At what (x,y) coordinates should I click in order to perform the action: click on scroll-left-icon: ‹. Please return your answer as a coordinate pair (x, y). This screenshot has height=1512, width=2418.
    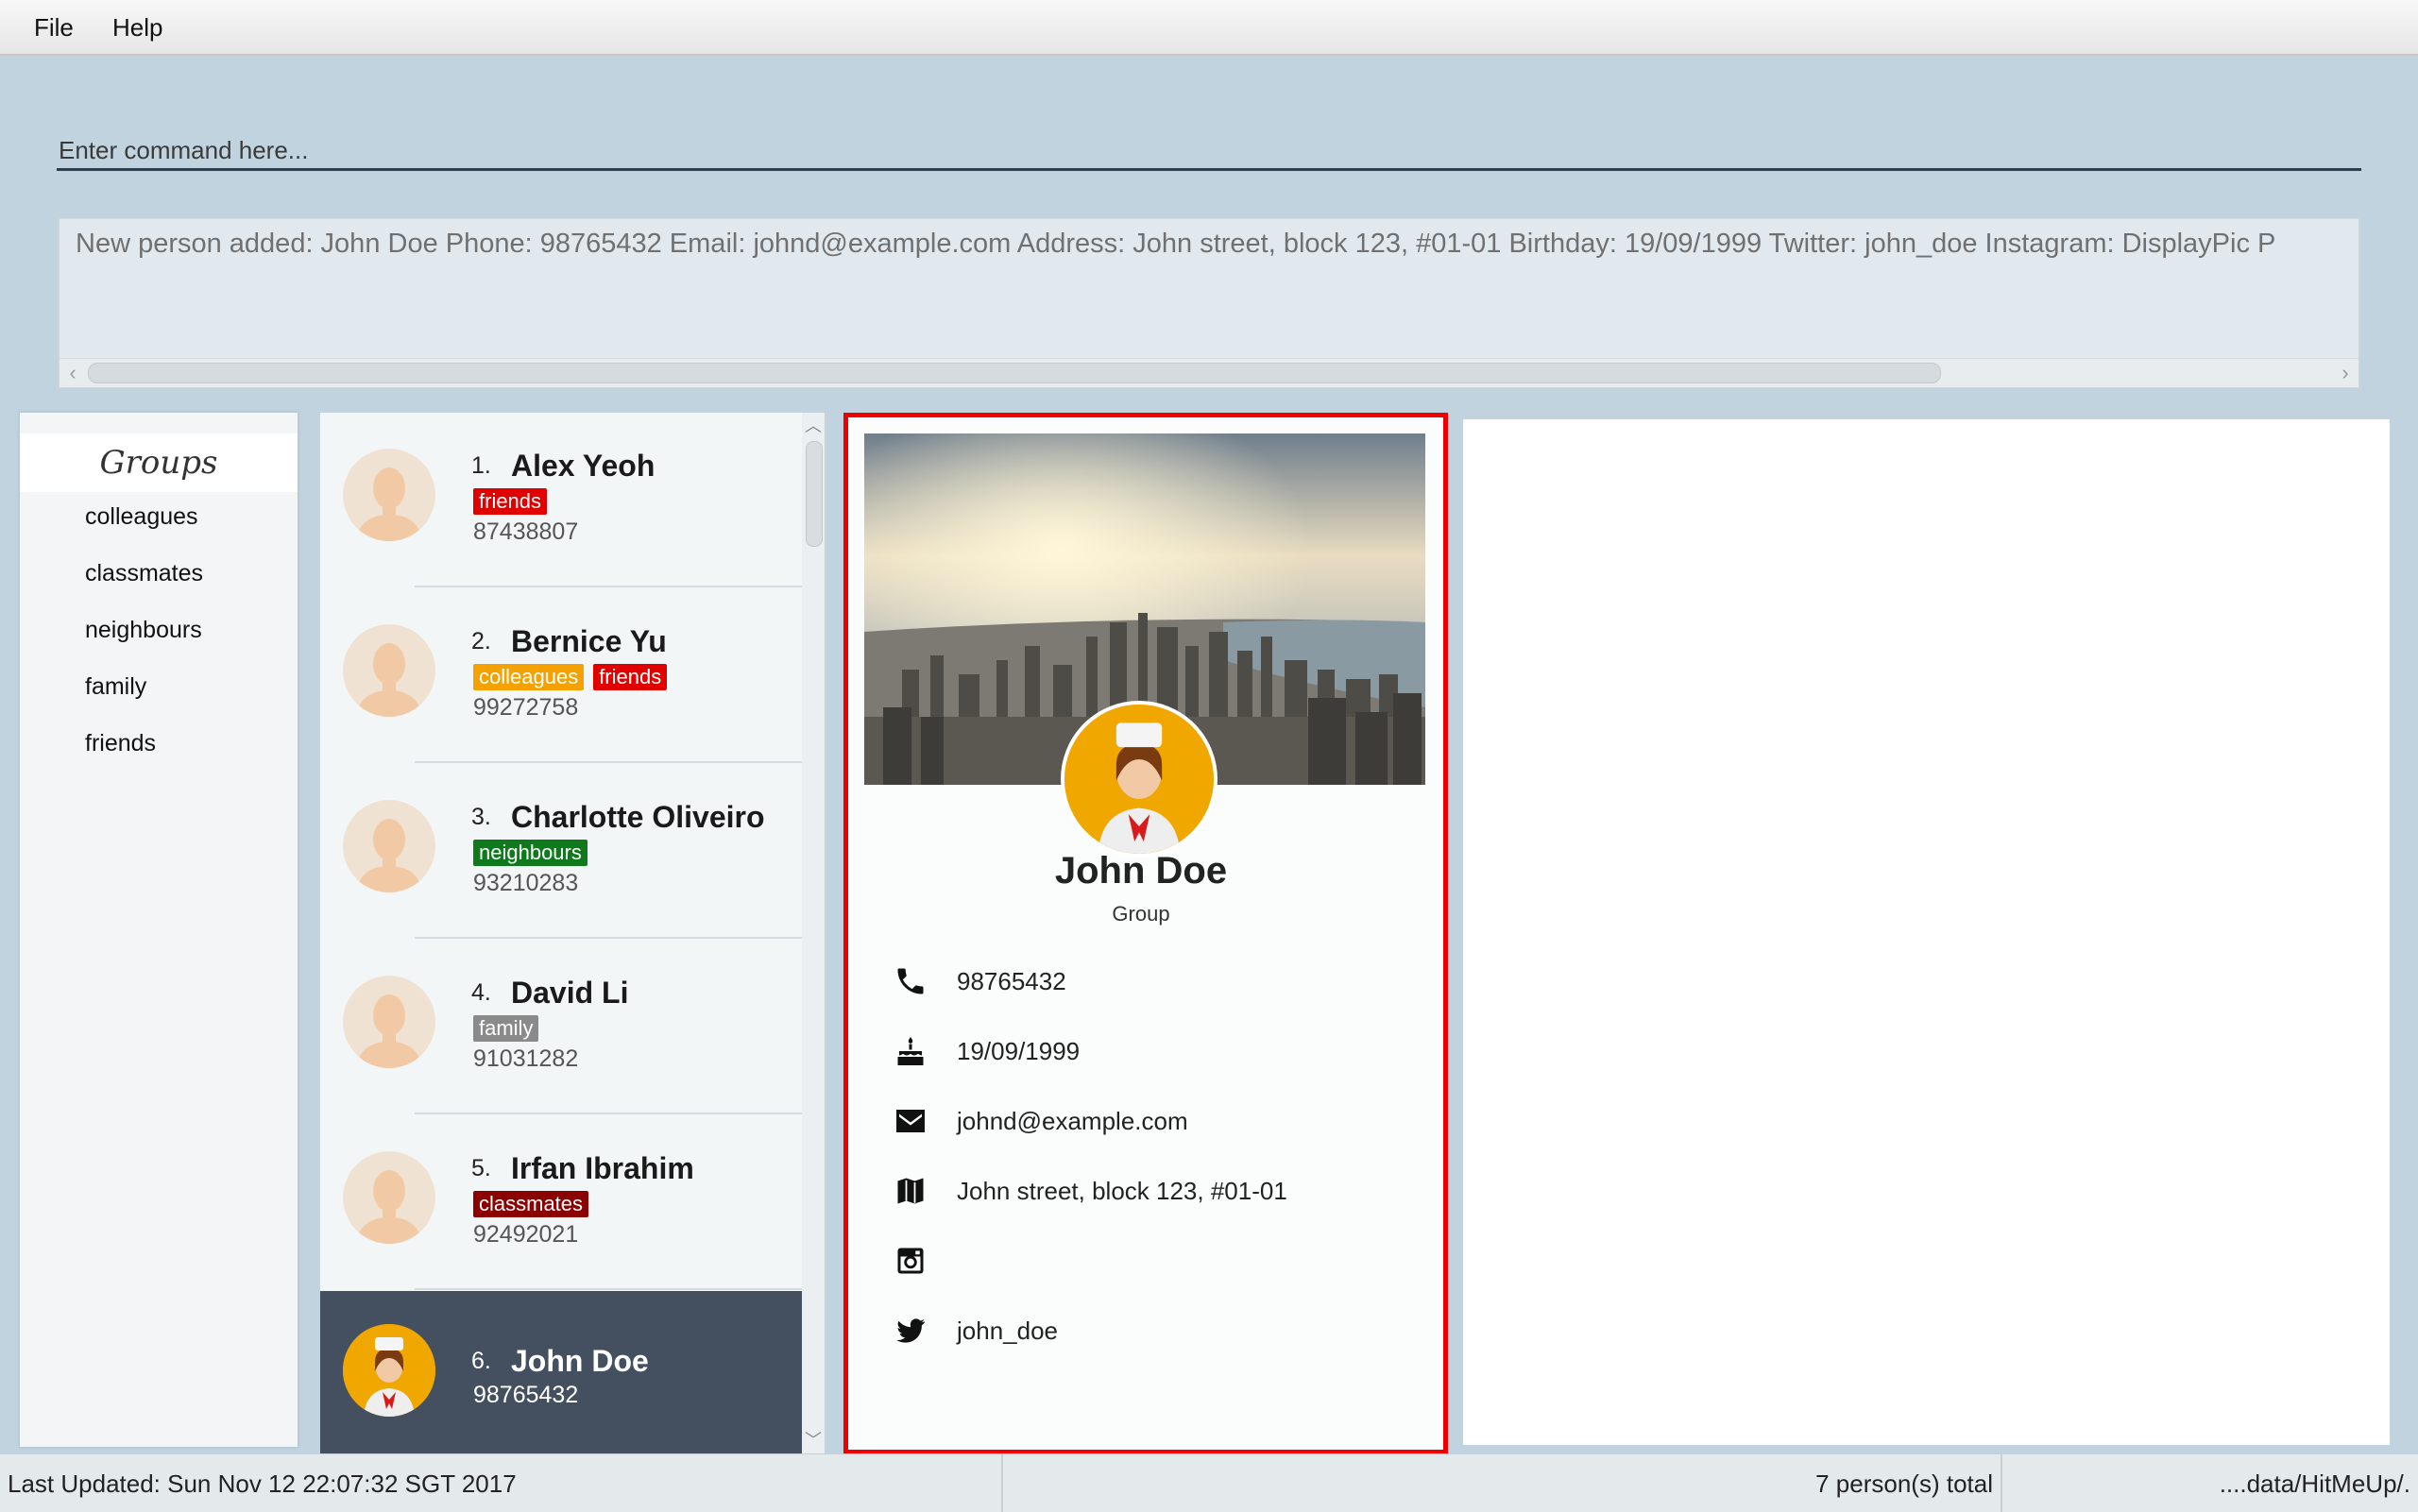
    Looking at the image, I should click on (73, 373).